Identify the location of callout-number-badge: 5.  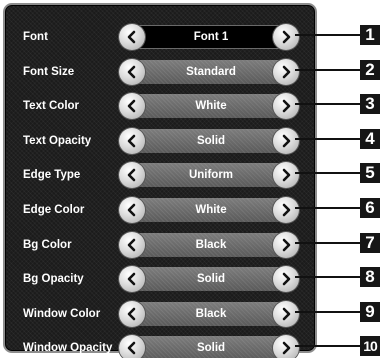
(370, 173).